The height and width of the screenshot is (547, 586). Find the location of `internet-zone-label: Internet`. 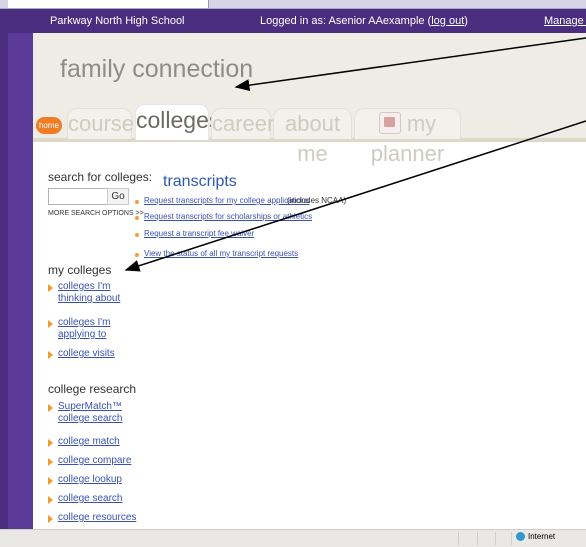

internet-zone-label: Internet is located at coordinates (542, 536).